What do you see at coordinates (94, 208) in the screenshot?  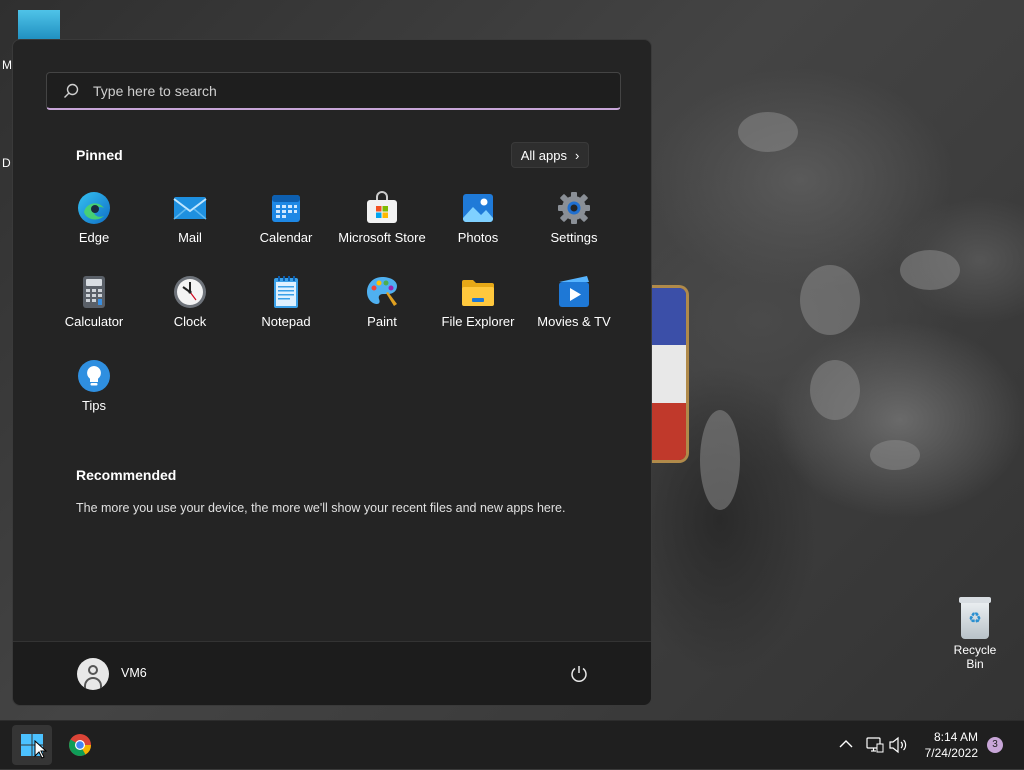 I see `edge-icon` at bounding box center [94, 208].